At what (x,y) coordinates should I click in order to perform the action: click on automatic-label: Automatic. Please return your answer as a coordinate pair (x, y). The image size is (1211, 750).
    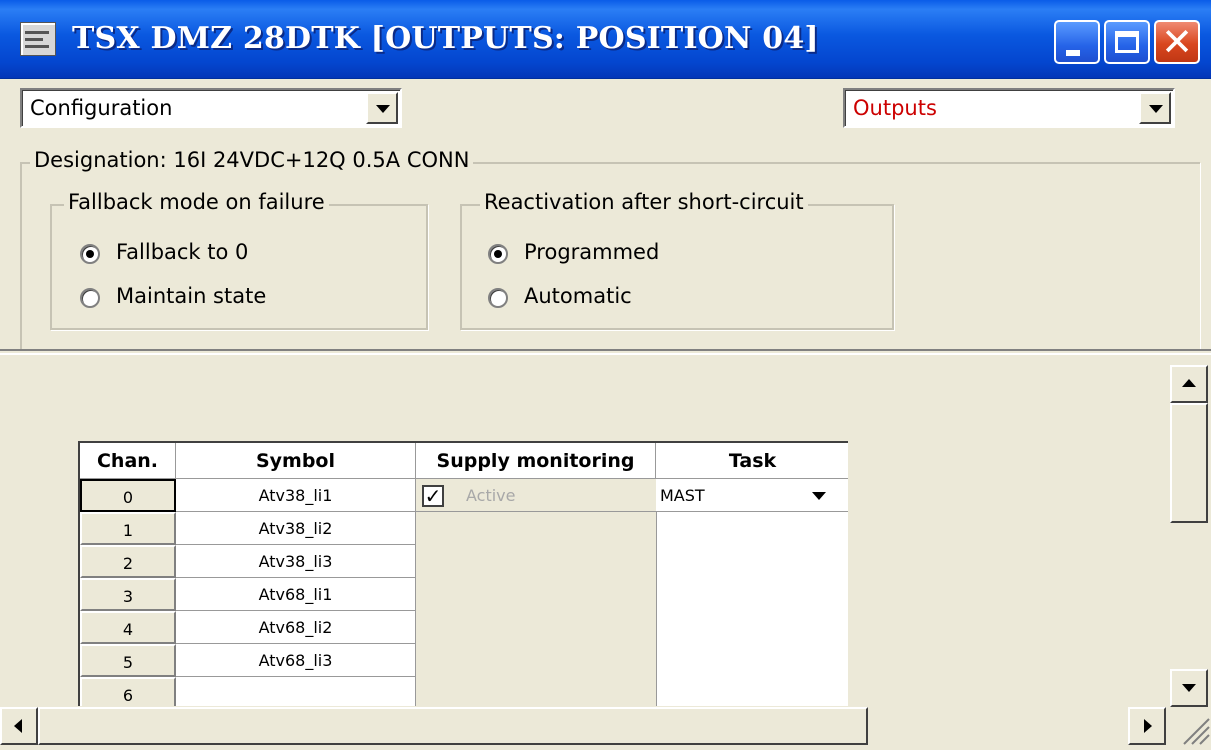
    Looking at the image, I should click on (578, 296).